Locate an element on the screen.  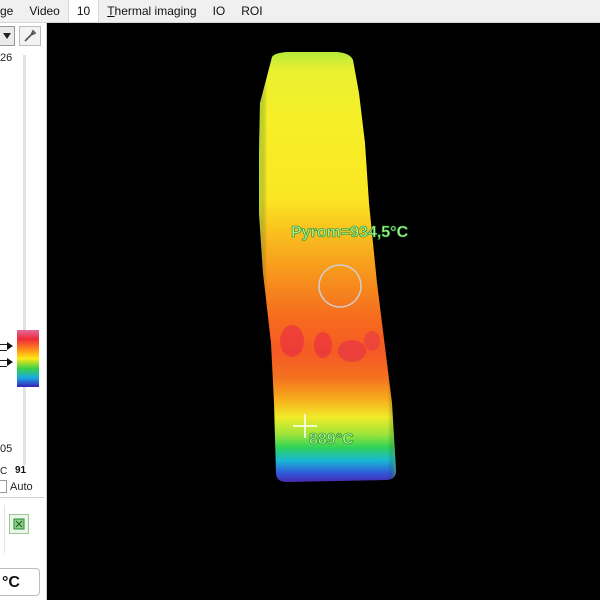
separator is located at coordinates (22, 497).